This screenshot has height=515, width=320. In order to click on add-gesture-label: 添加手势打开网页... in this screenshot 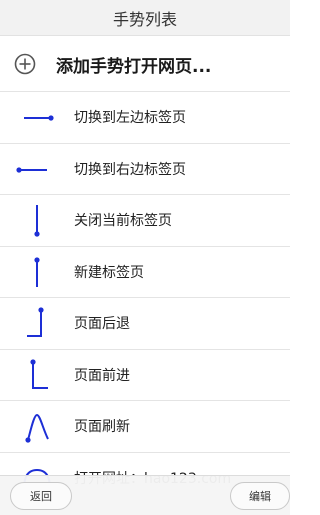, I will do `click(134, 66)`.